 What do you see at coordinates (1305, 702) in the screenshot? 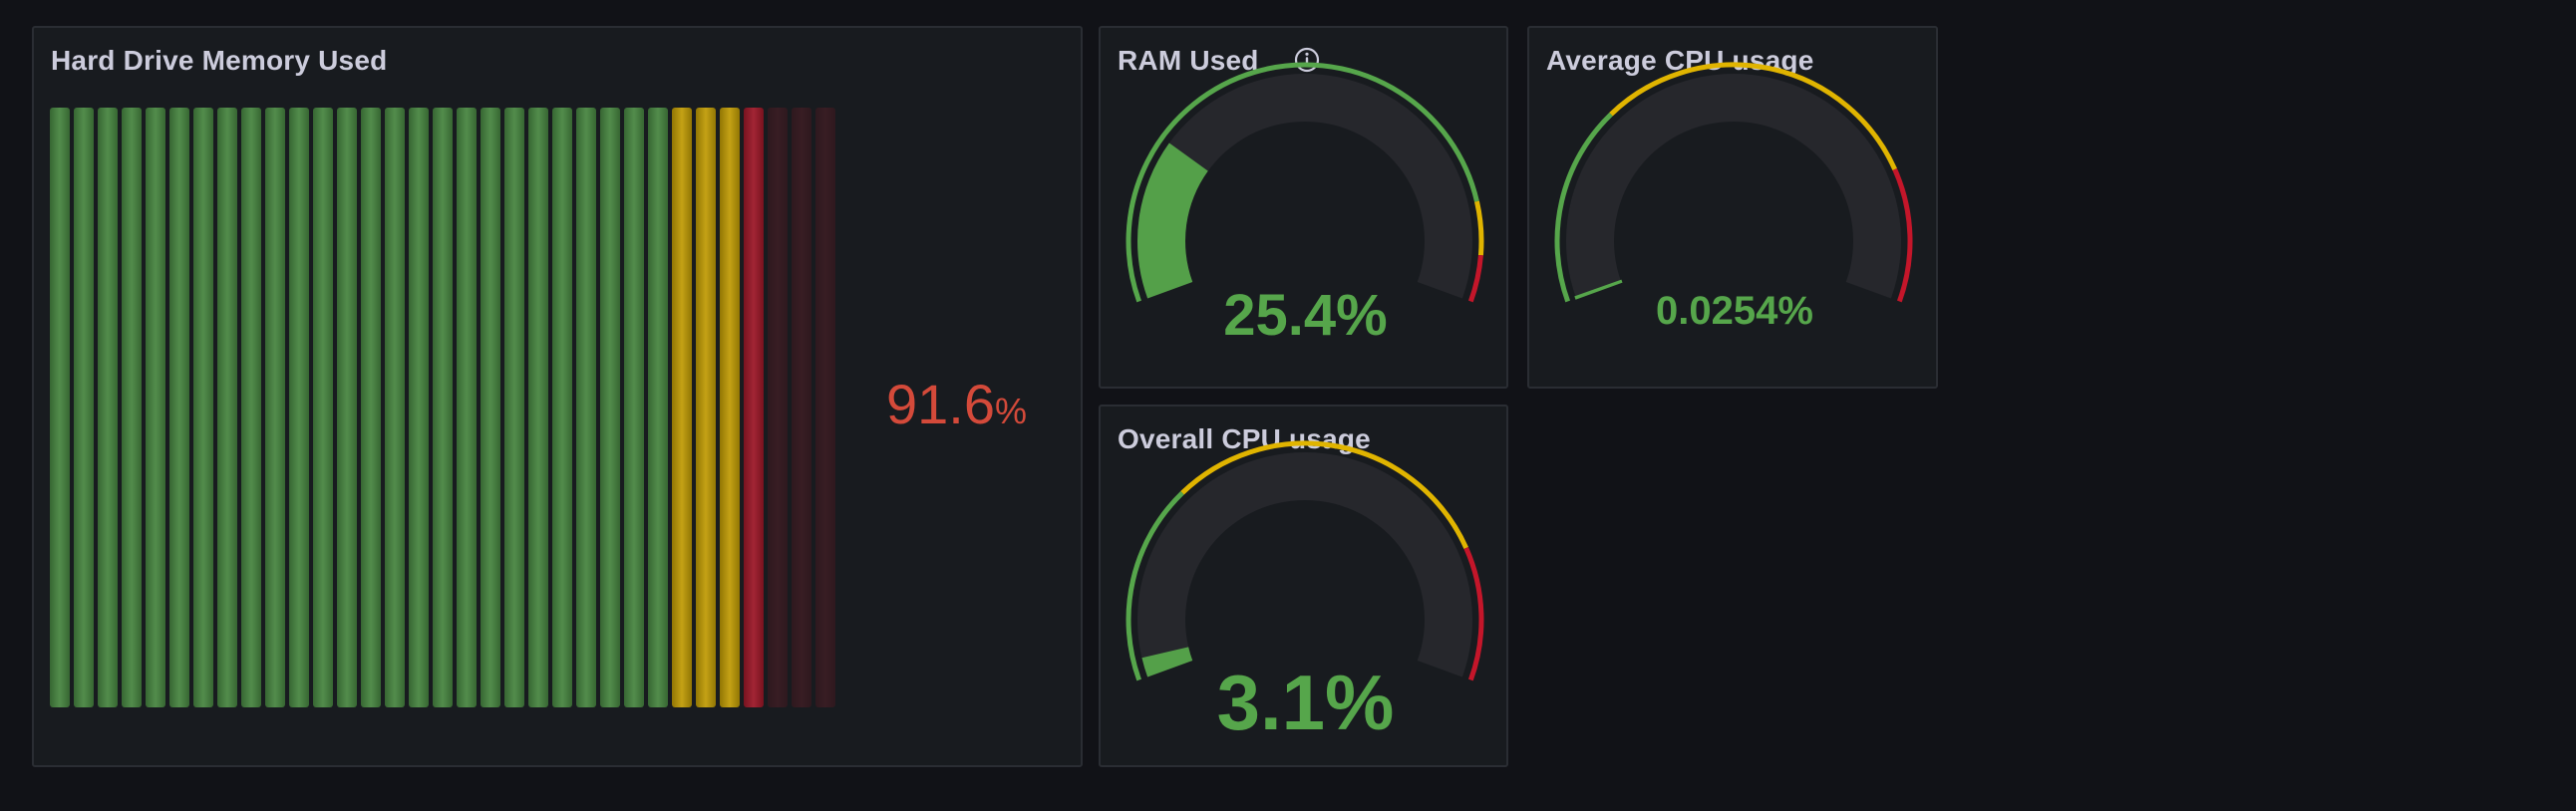
I see `overall-cpu-gauge-value: 3.1%` at bounding box center [1305, 702].